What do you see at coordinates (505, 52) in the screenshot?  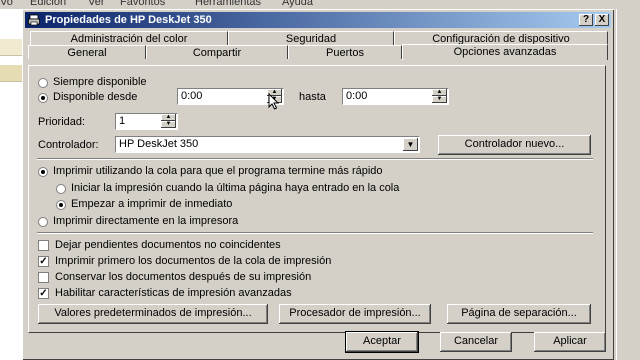 I see `tab-opciones-avanzadas: Opciones avanzadas` at bounding box center [505, 52].